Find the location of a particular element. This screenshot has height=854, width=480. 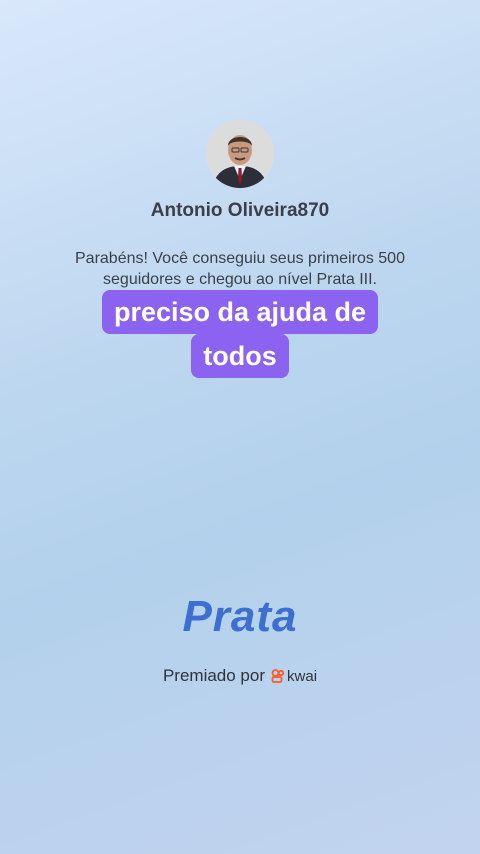

avatar-image is located at coordinates (240, 154).